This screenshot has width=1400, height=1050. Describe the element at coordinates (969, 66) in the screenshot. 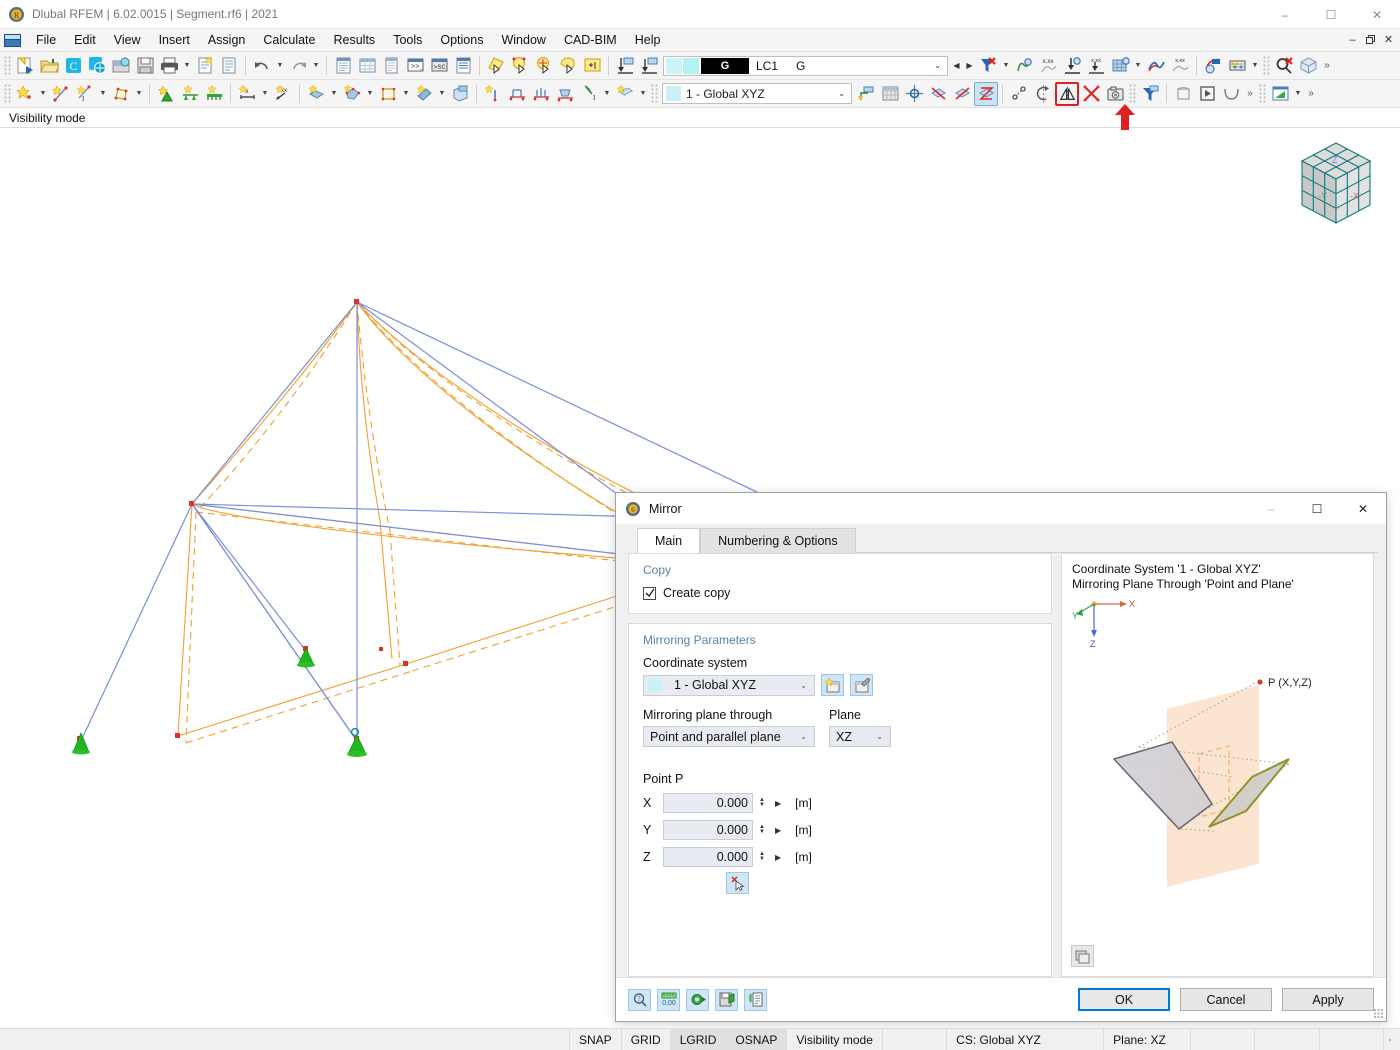

I see `load-case-next-button: ▶` at that location.